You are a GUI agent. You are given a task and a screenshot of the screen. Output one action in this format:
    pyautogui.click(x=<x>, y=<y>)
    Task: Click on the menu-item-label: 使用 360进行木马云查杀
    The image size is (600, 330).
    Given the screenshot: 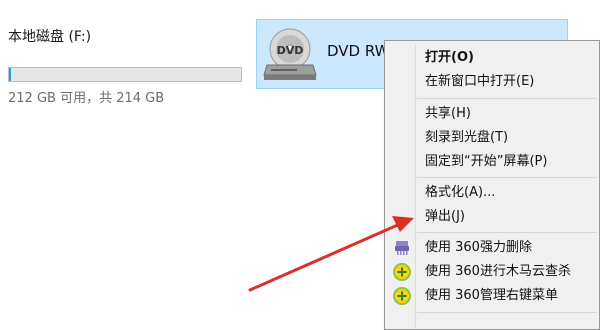 What is the action you would take?
    pyautogui.click(x=498, y=271)
    